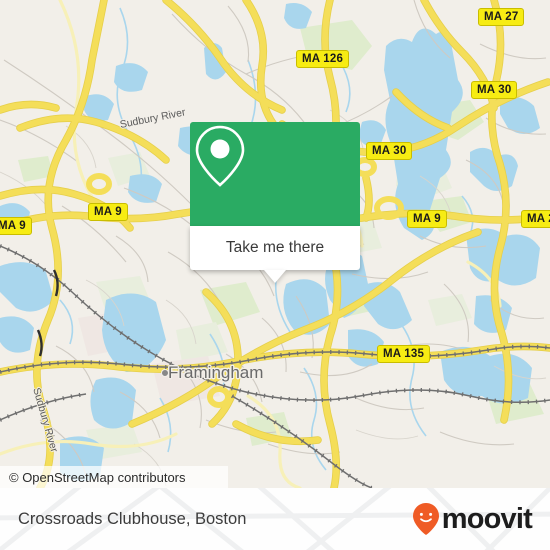 The image size is (550, 550). Describe the element at coordinates (165, 373) in the screenshot. I see `framingham-city-dot` at that location.